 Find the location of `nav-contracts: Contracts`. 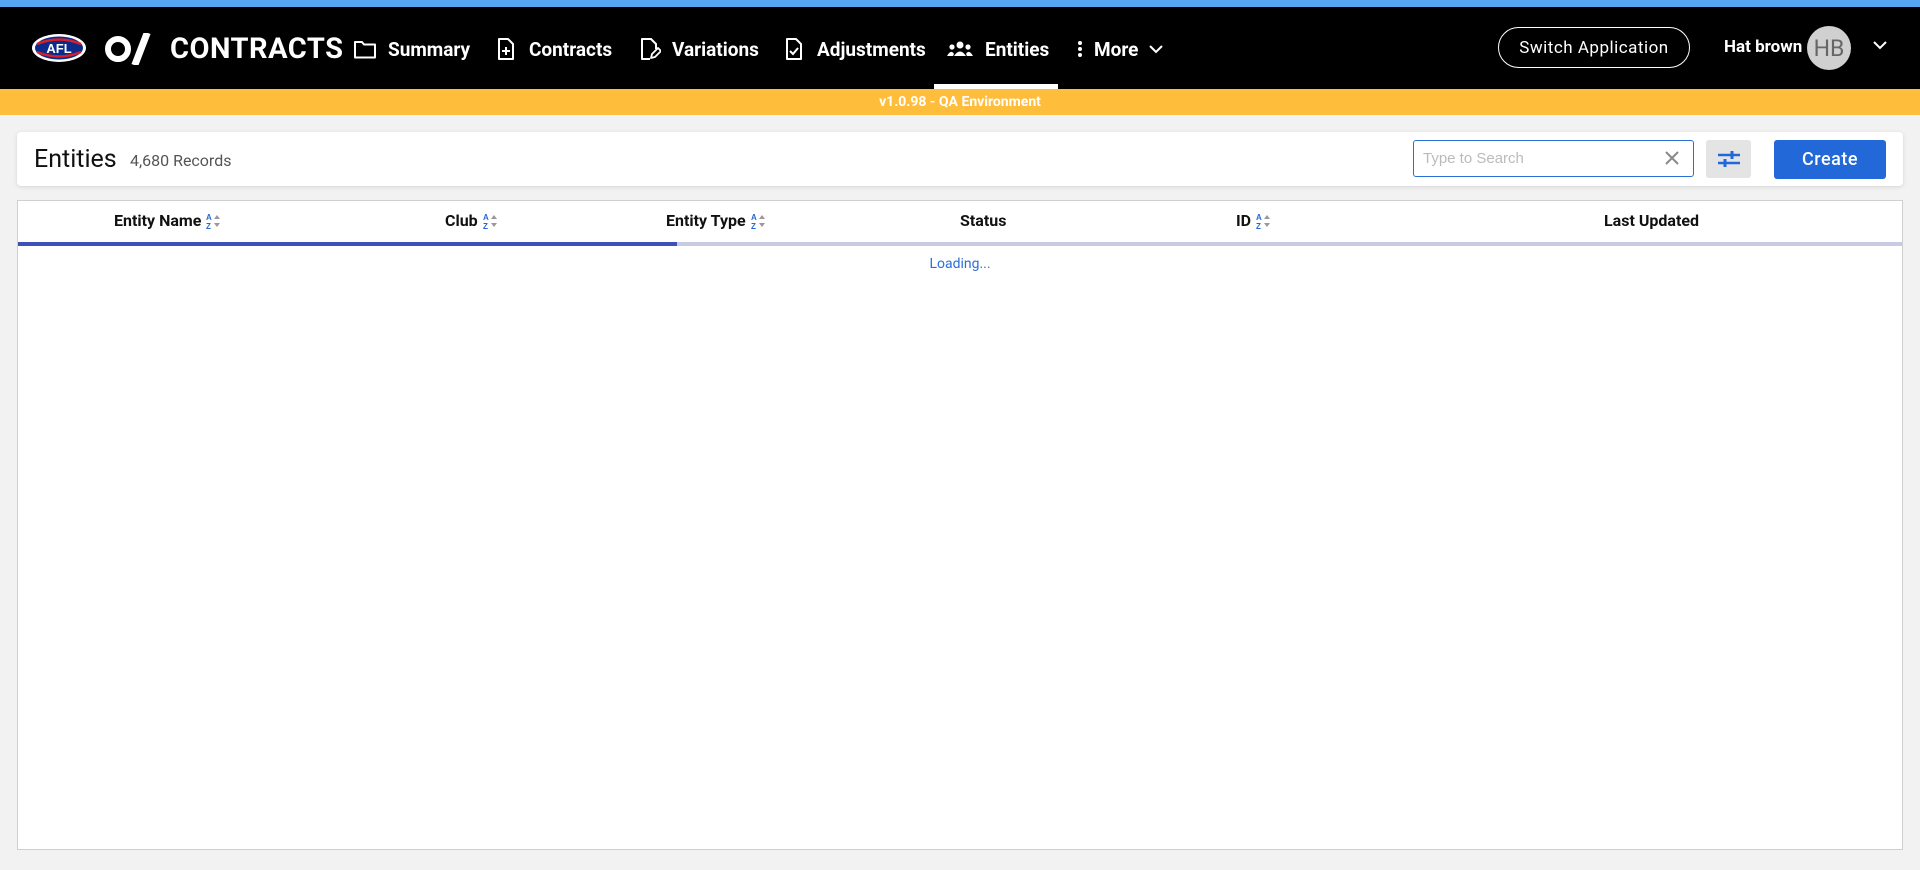

nav-contracts: Contracts is located at coordinates (553, 49).